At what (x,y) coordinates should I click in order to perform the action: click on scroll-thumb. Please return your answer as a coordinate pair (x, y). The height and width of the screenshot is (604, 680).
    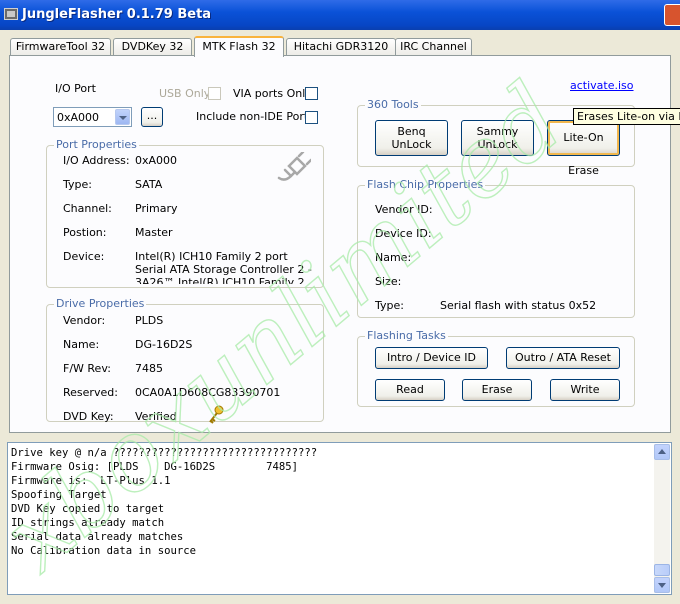
    Looking at the image, I should click on (662, 570).